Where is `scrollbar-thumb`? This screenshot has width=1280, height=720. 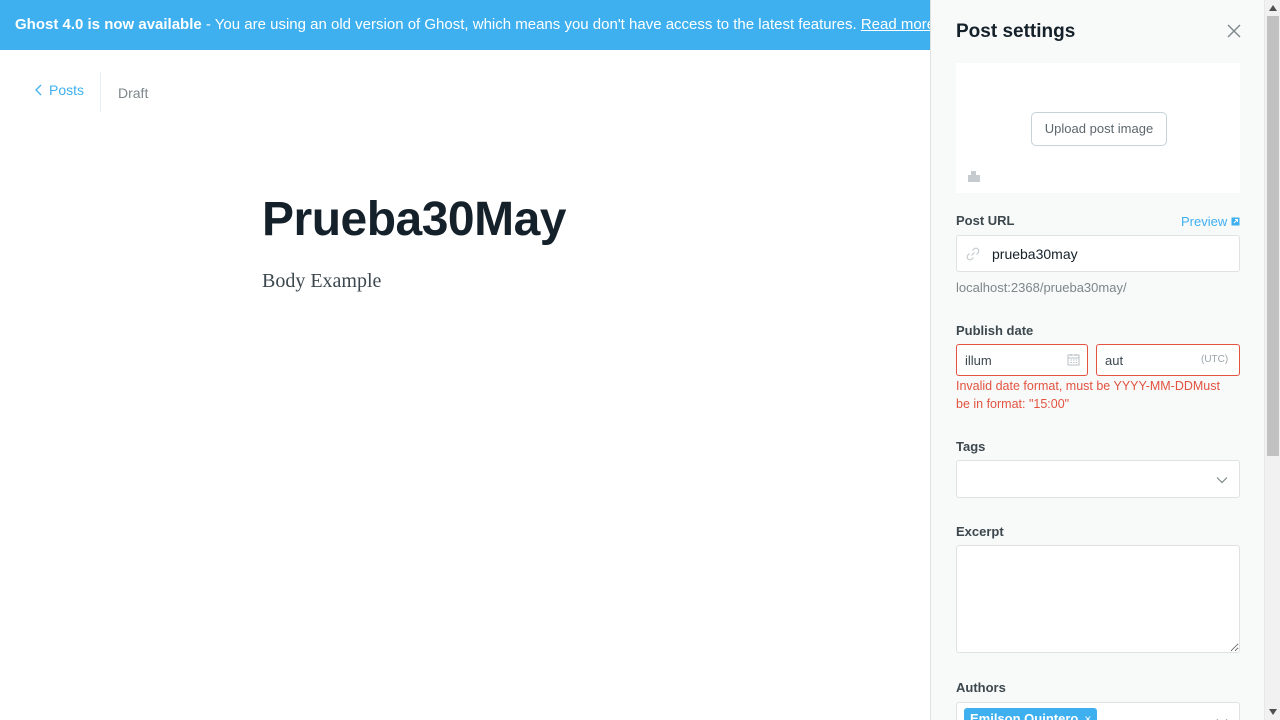
scrollbar-thumb is located at coordinates (1273, 236).